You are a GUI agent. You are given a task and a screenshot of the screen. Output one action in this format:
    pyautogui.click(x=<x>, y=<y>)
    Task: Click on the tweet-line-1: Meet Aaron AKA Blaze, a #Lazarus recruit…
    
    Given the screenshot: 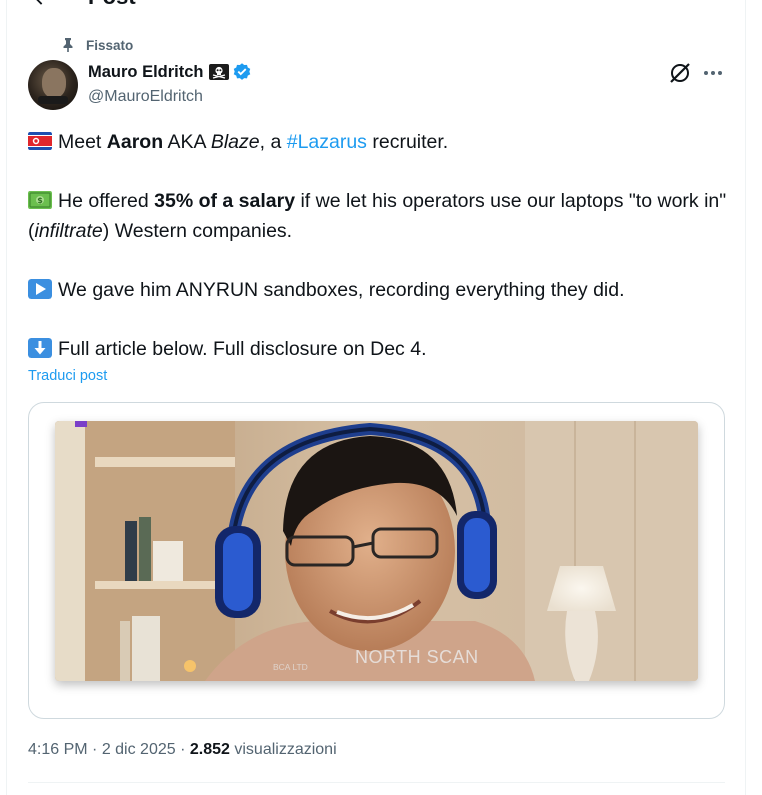 What is the action you would take?
    pyautogui.click(x=378, y=143)
    